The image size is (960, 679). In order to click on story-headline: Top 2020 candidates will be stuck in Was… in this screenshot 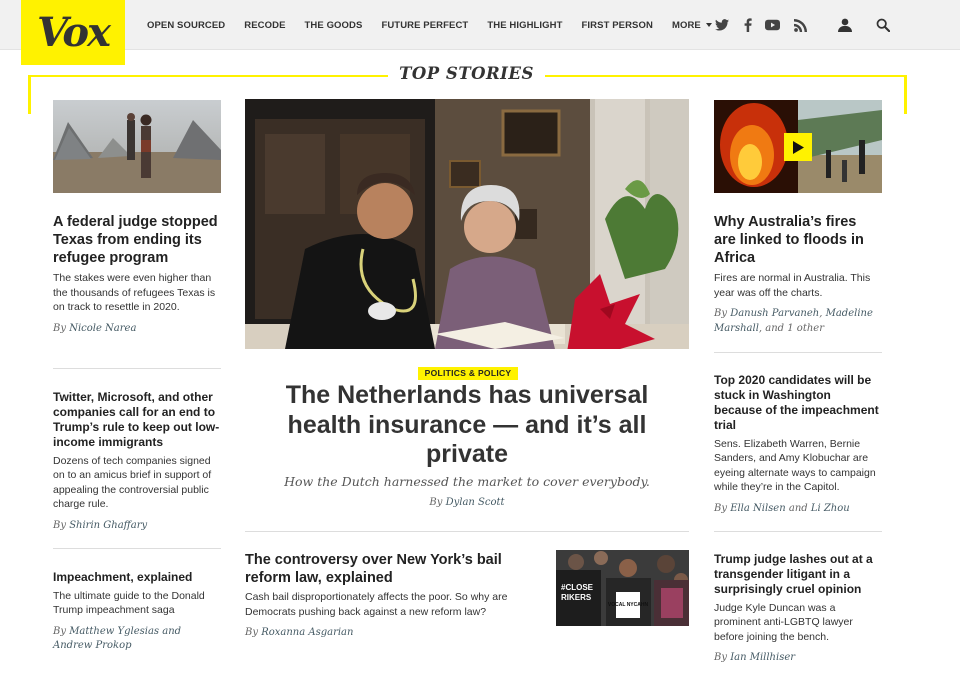, I will do `click(798, 403)`.